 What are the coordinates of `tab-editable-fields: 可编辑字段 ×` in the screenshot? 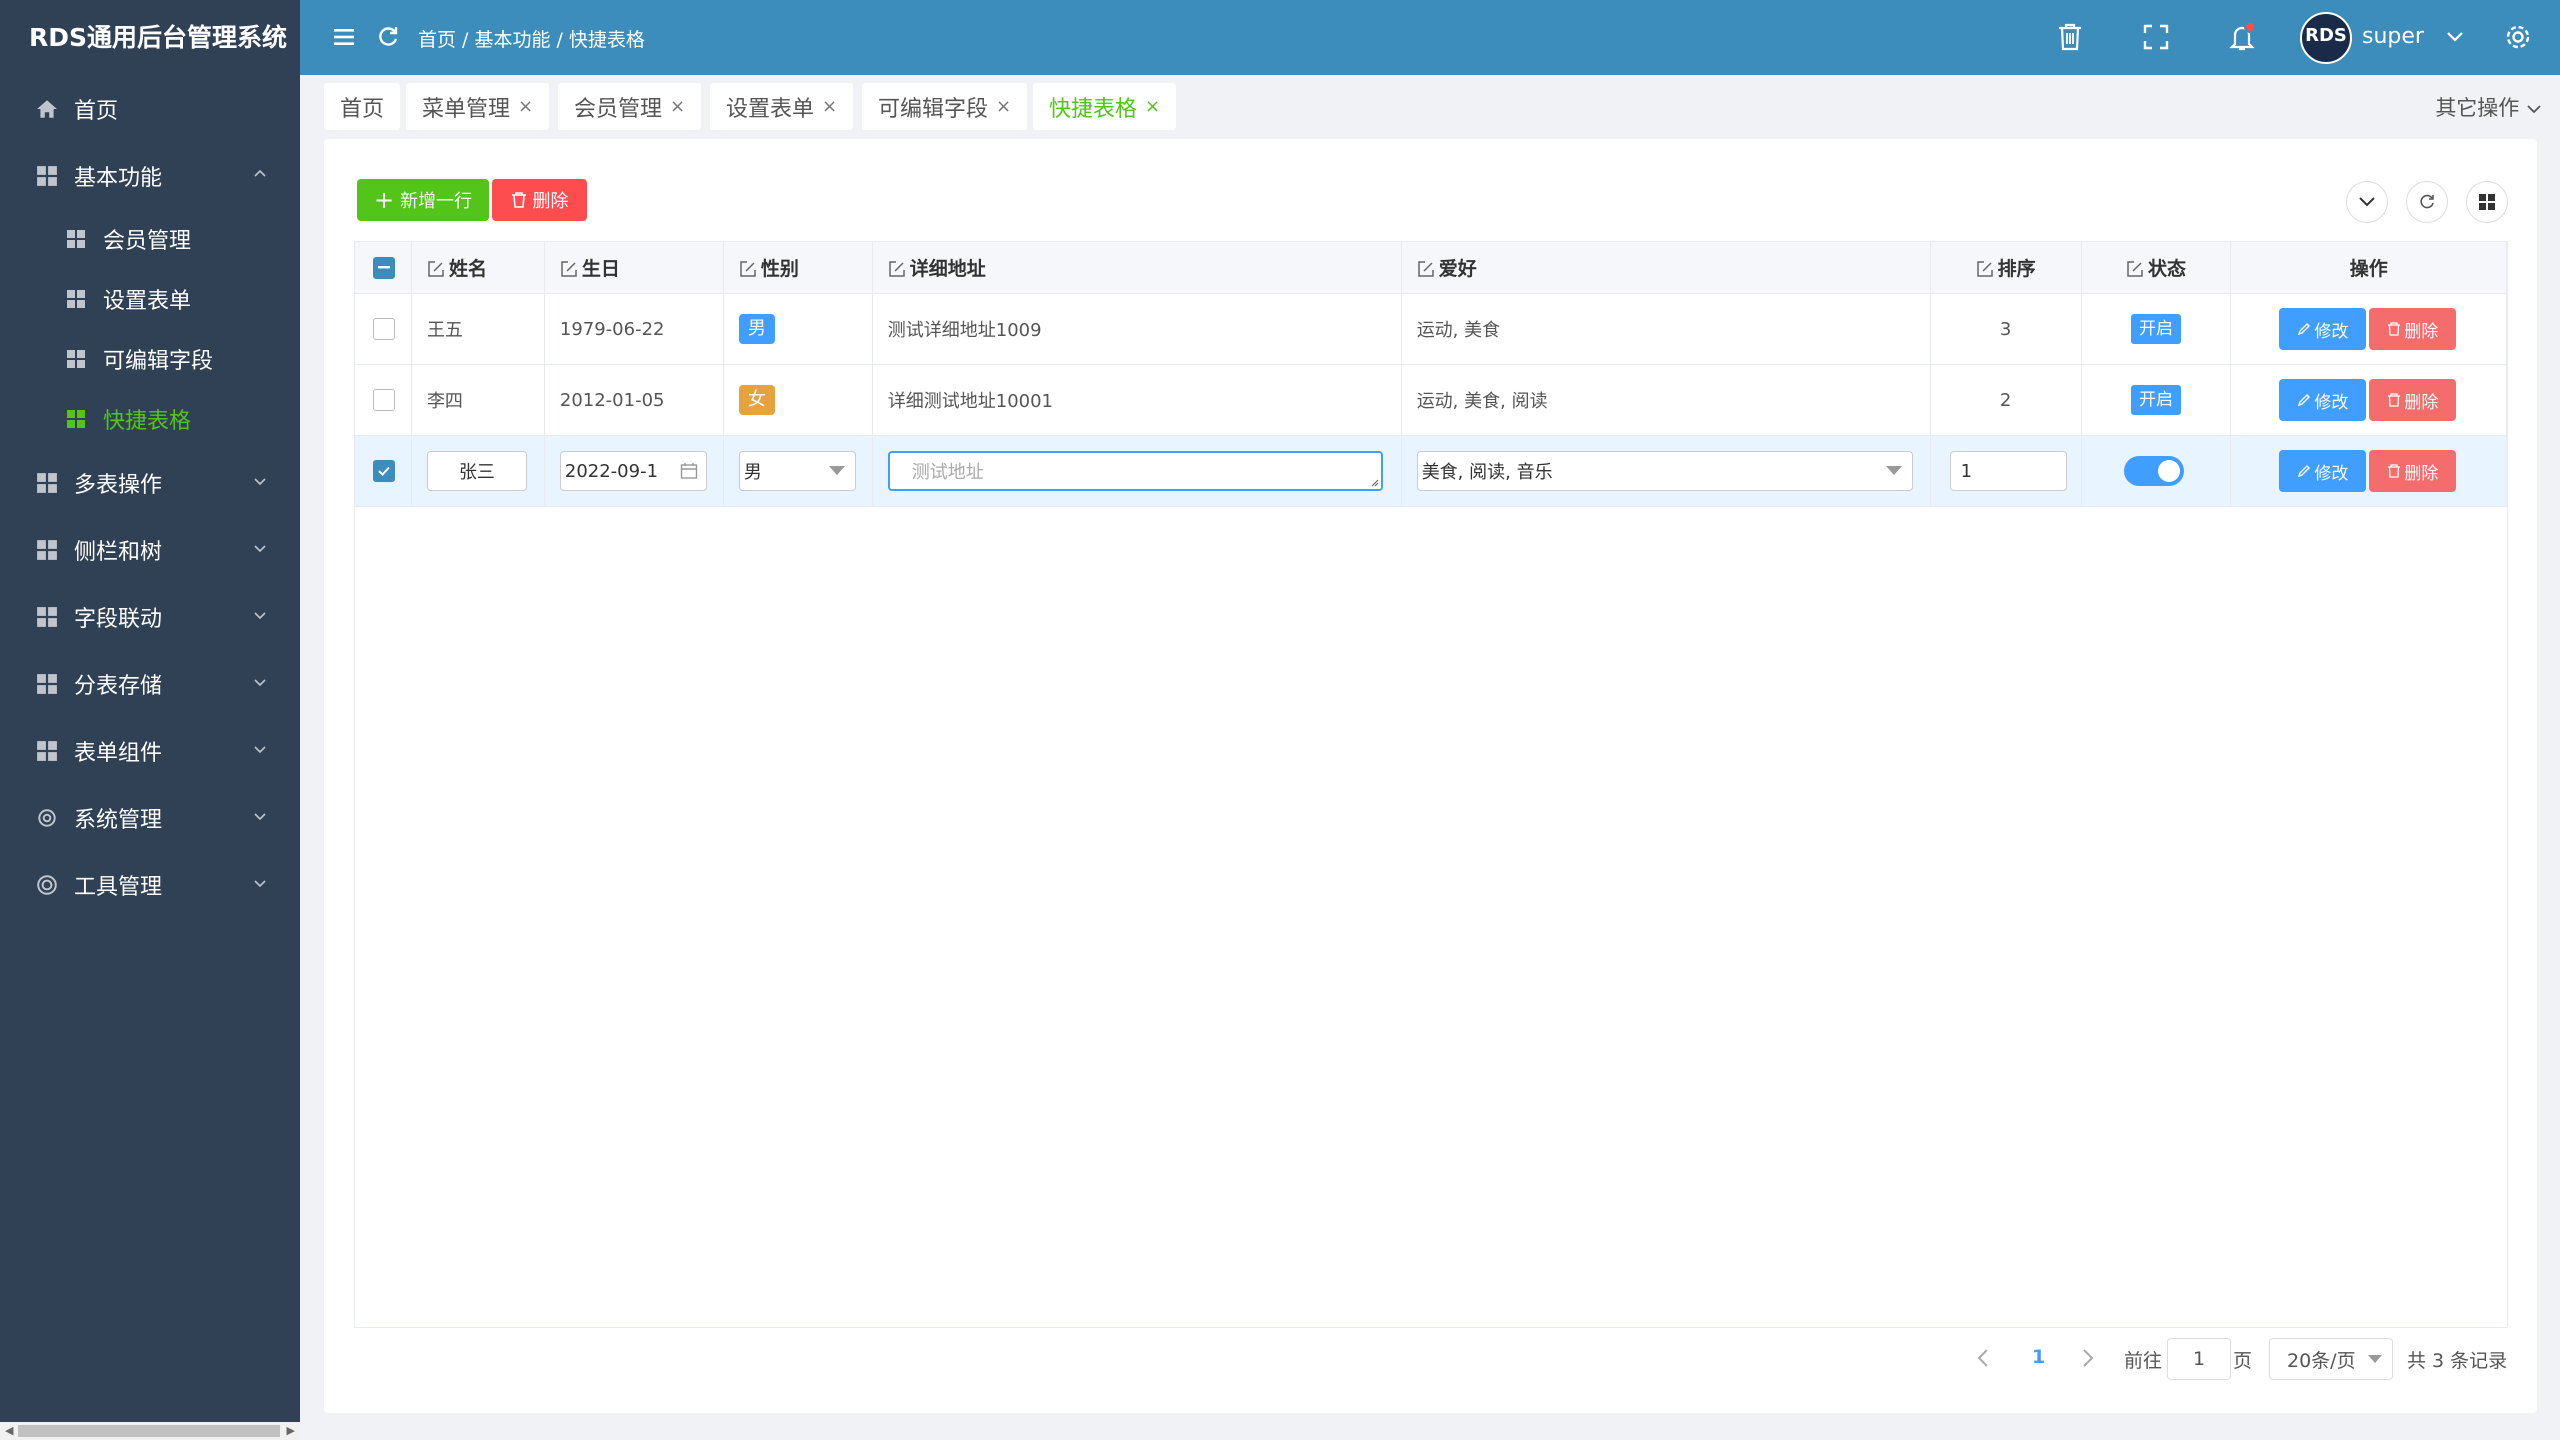 It's located at (945, 106).